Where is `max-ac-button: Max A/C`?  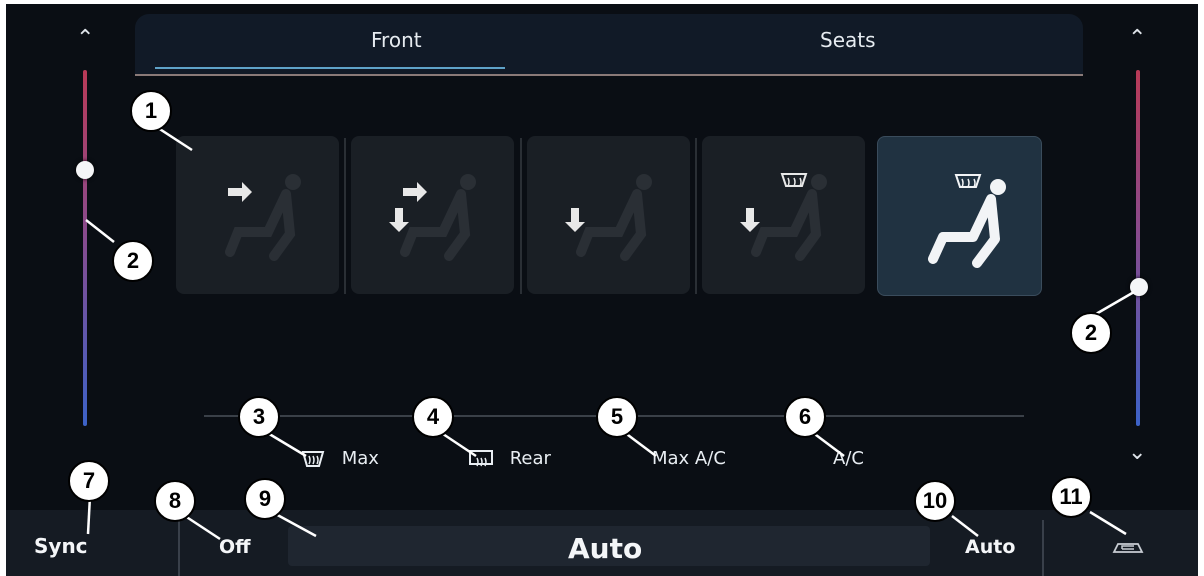 max-ac-button: Max A/C is located at coordinates (689, 458).